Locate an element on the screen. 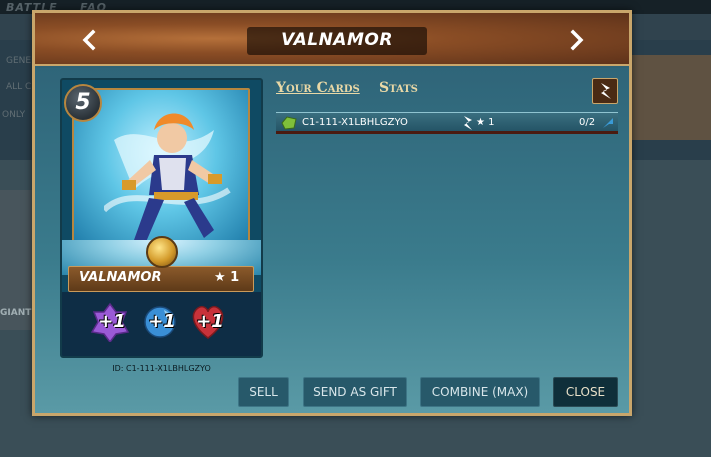  mana-cost-badge: 5 is located at coordinates (83, 103).